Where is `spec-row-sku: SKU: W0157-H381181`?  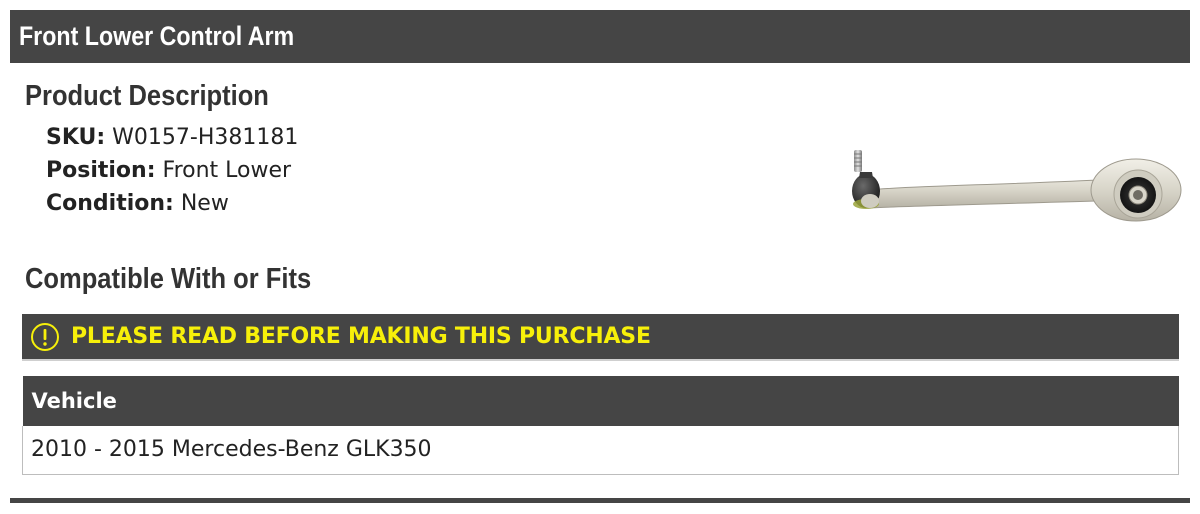
spec-row-sku: SKU: W0157-H381181 is located at coordinates (172, 137).